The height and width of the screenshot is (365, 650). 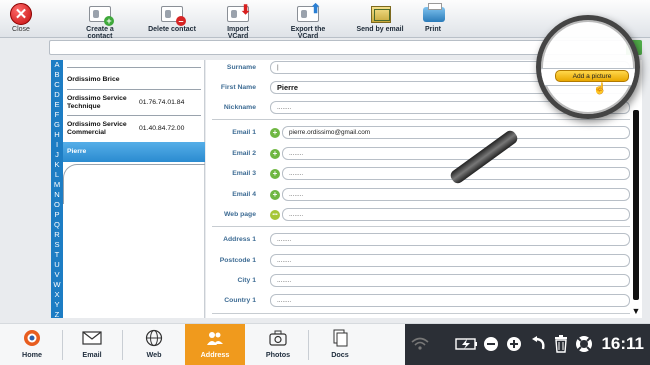 I want to click on home-icon, so click(x=32, y=338).